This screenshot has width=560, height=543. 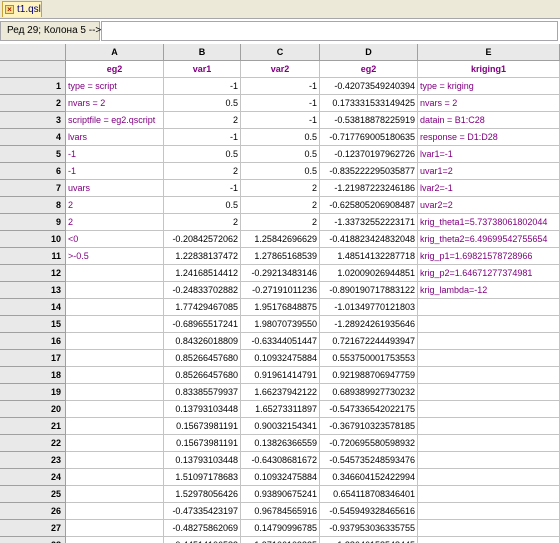 I want to click on row-header: 19, so click(x=33, y=392).